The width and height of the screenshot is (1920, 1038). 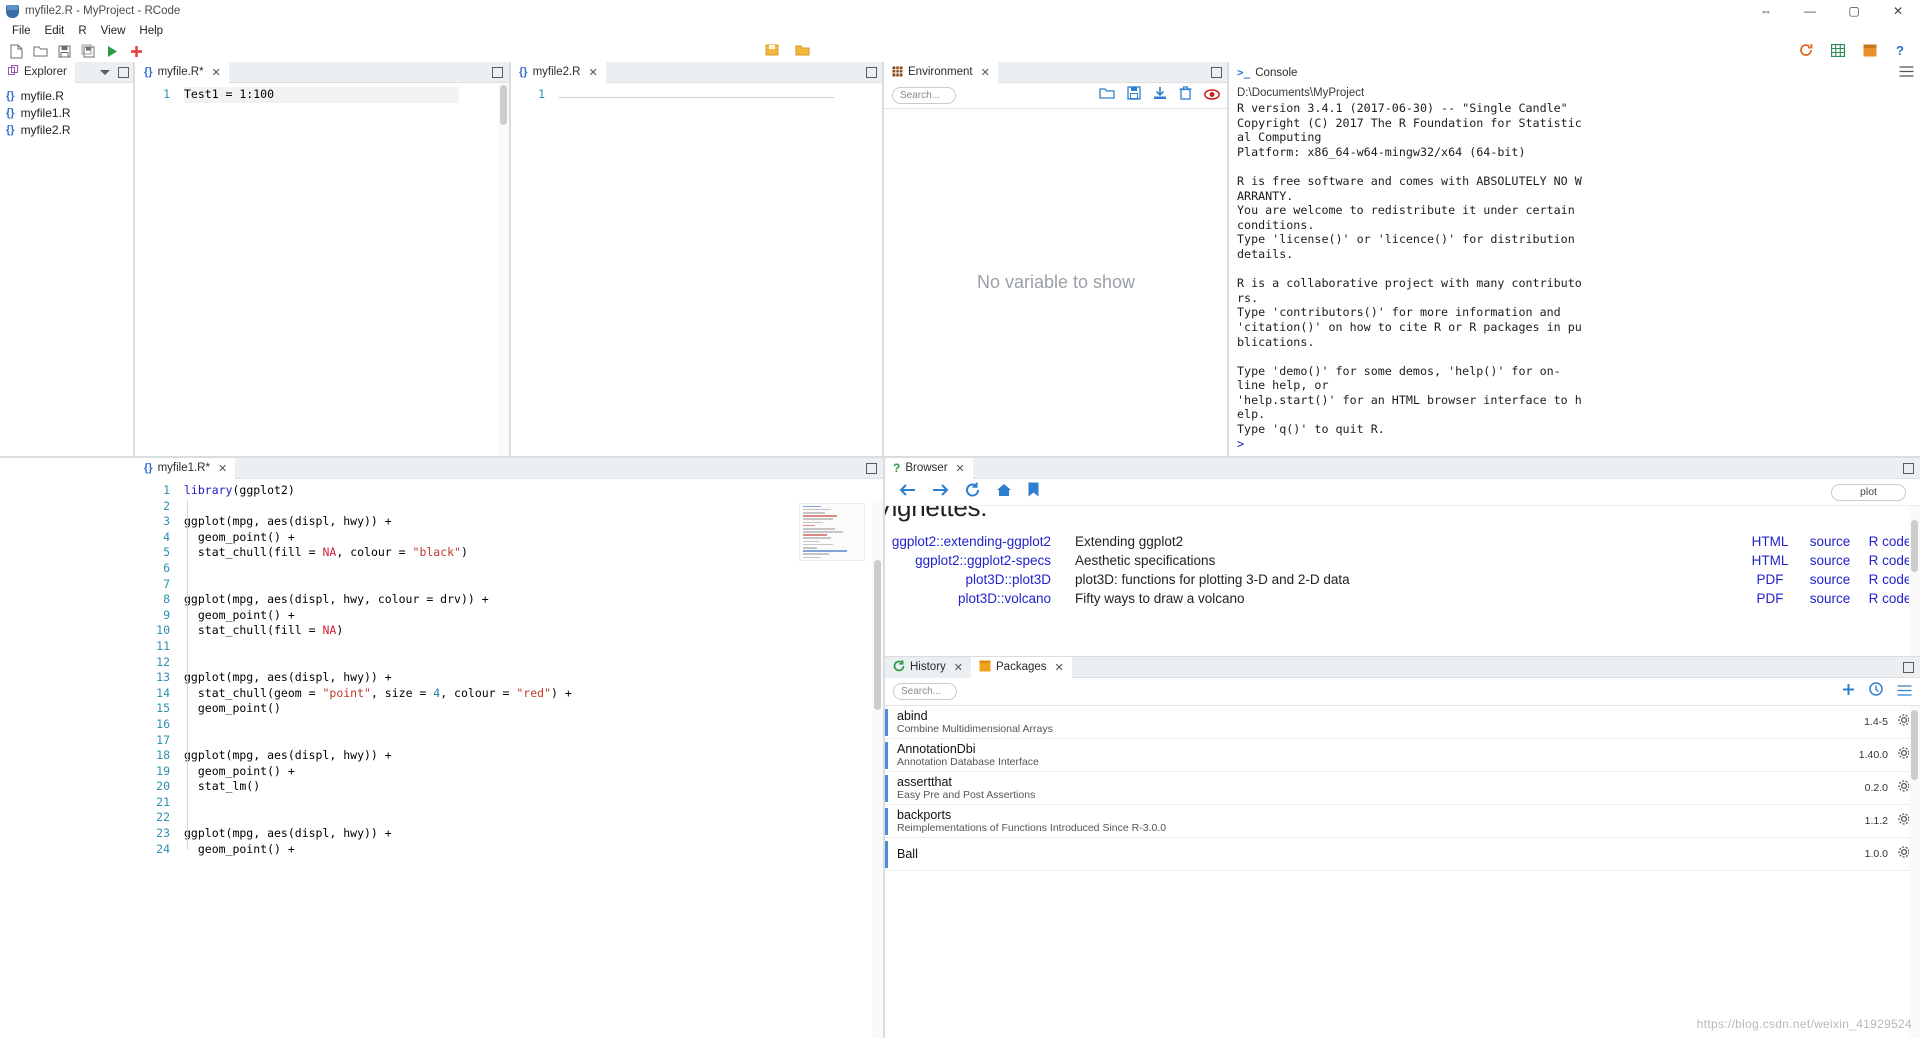 I want to click on vignette-name-link: ggplot2::ggplot2-specs, so click(x=975, y=560).